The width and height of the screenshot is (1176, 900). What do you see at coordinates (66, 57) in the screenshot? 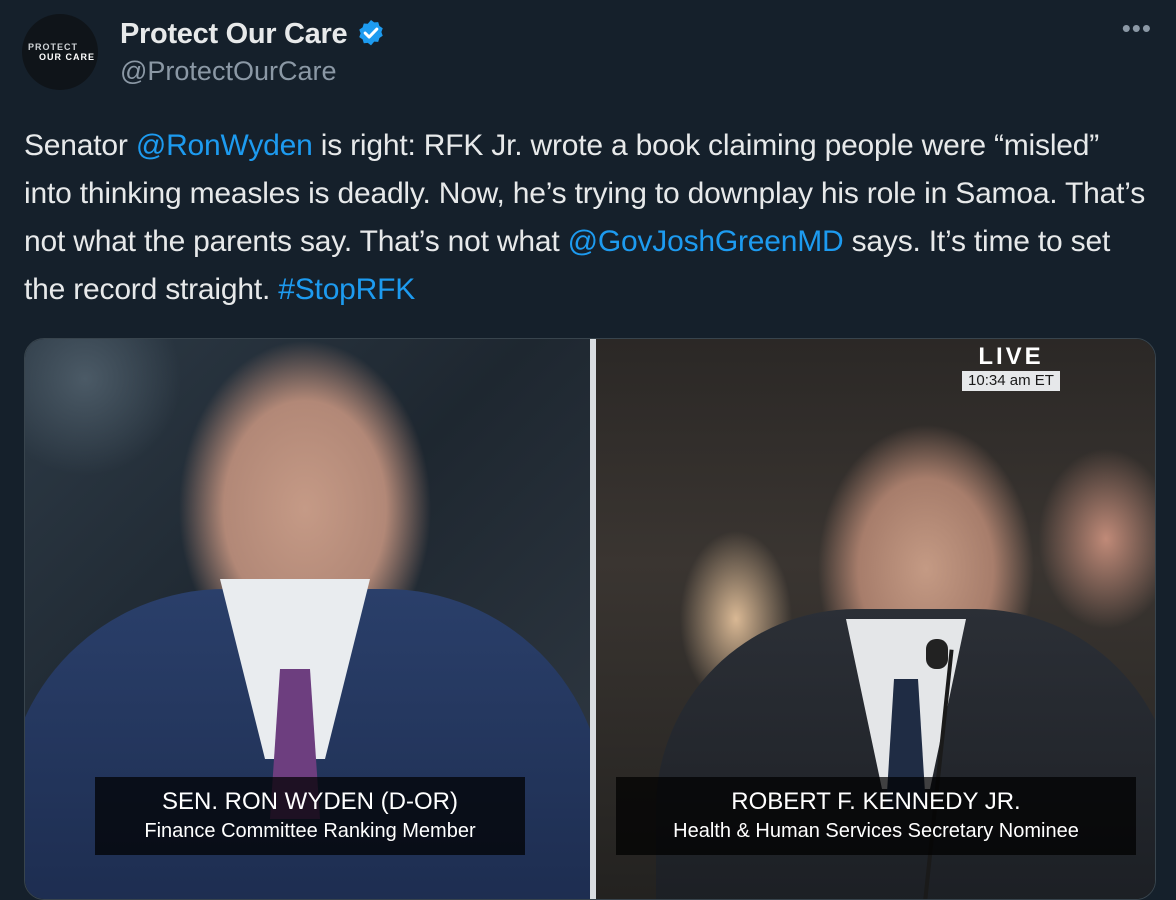
I see `avatar-text-line2: OUR CARE` at bounding box center [66, 57].